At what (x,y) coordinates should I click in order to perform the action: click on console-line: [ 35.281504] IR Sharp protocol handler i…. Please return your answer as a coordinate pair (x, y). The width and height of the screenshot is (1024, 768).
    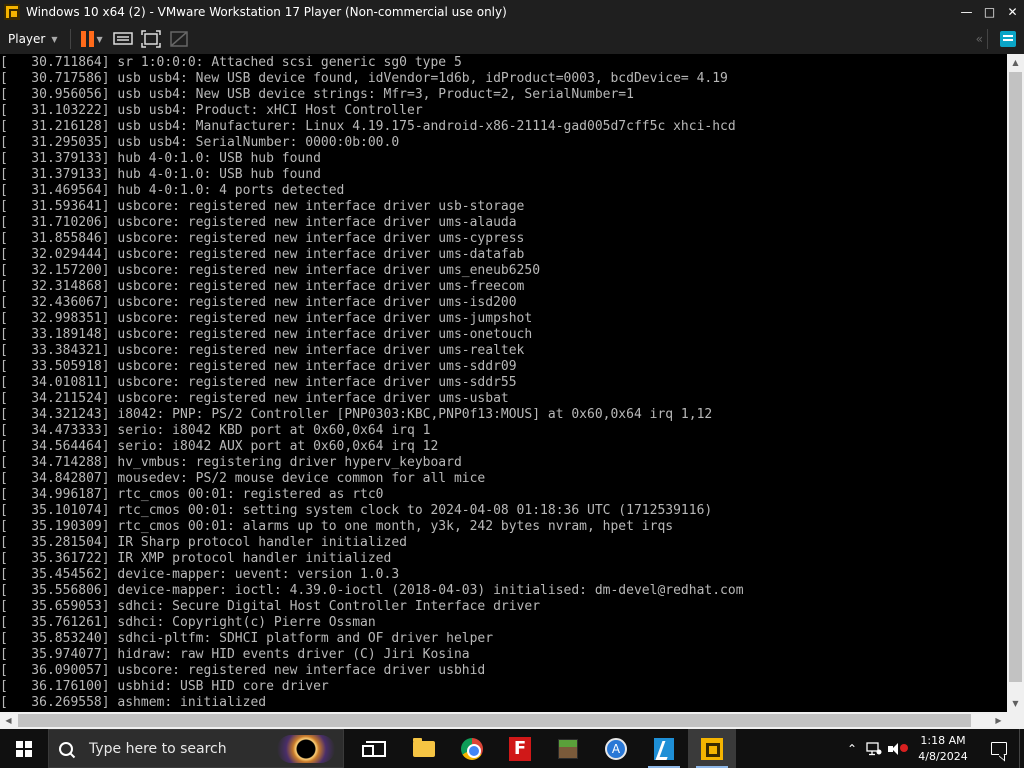
    Looking at the image, I should click on (203, 542).